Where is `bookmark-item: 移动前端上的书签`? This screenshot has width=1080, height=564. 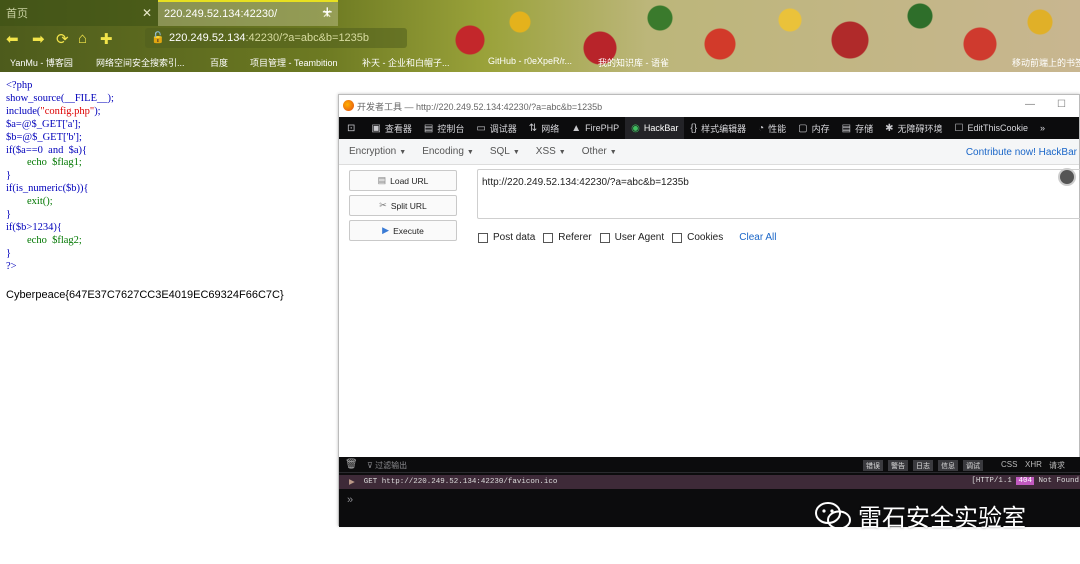 bookmark-item: 移动前端上的书签 is located at coordinates (1046, 62).